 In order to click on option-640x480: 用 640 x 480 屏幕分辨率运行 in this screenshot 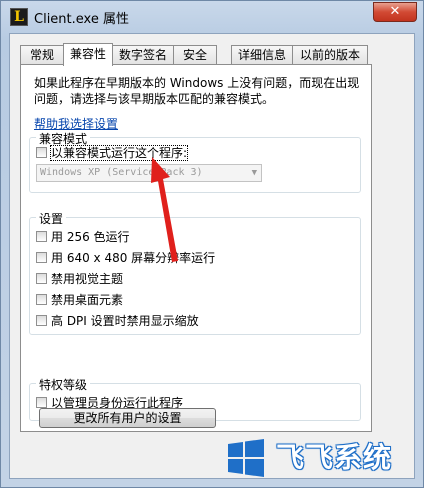, I will do `click(125, 258)`.